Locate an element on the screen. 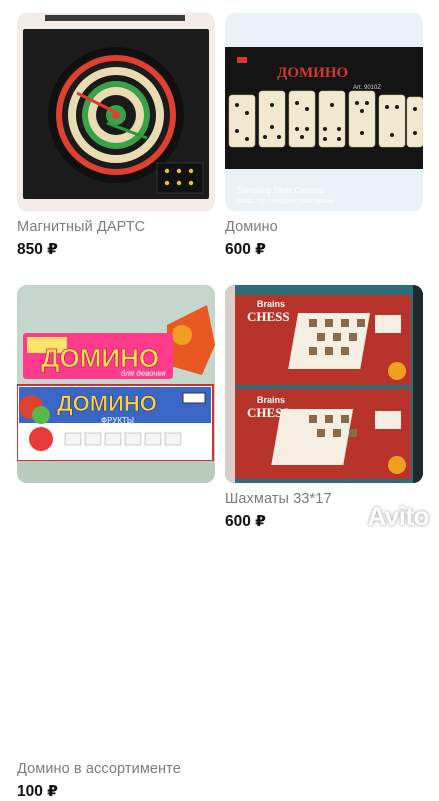 This screenshot has height=801, width=439. box-title: ДОМИНО is located at coordinates (312, 73).